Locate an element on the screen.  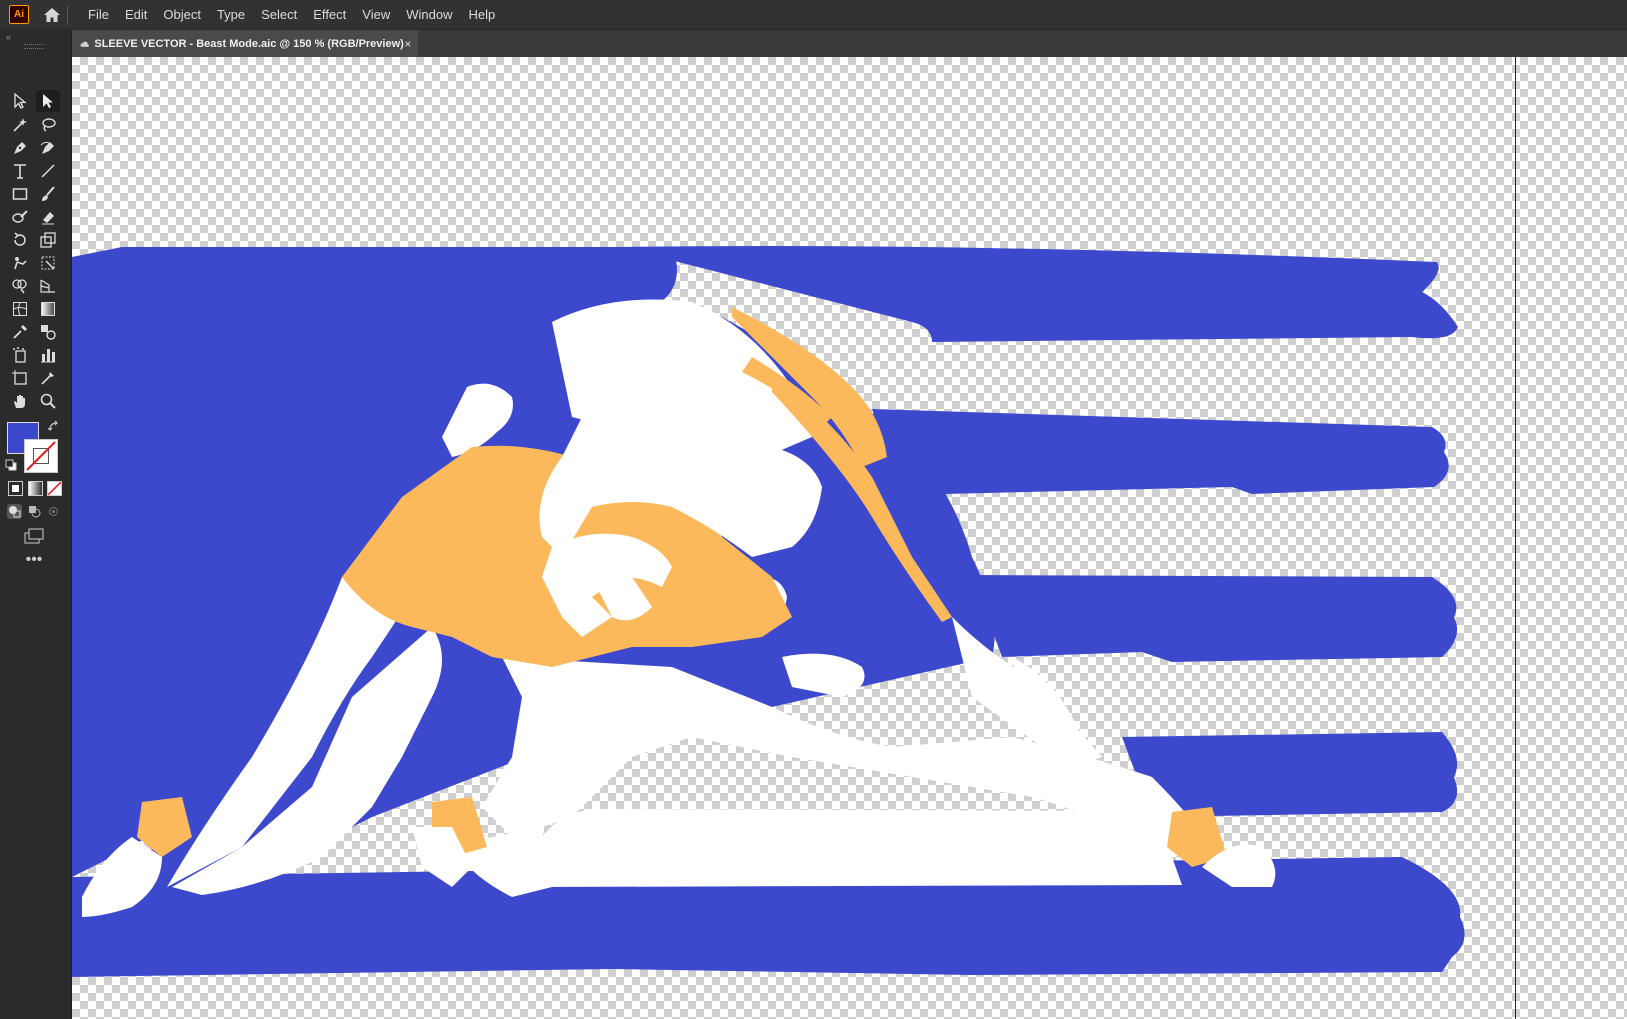
menu-object: Object is located at coordinates (182, 14).